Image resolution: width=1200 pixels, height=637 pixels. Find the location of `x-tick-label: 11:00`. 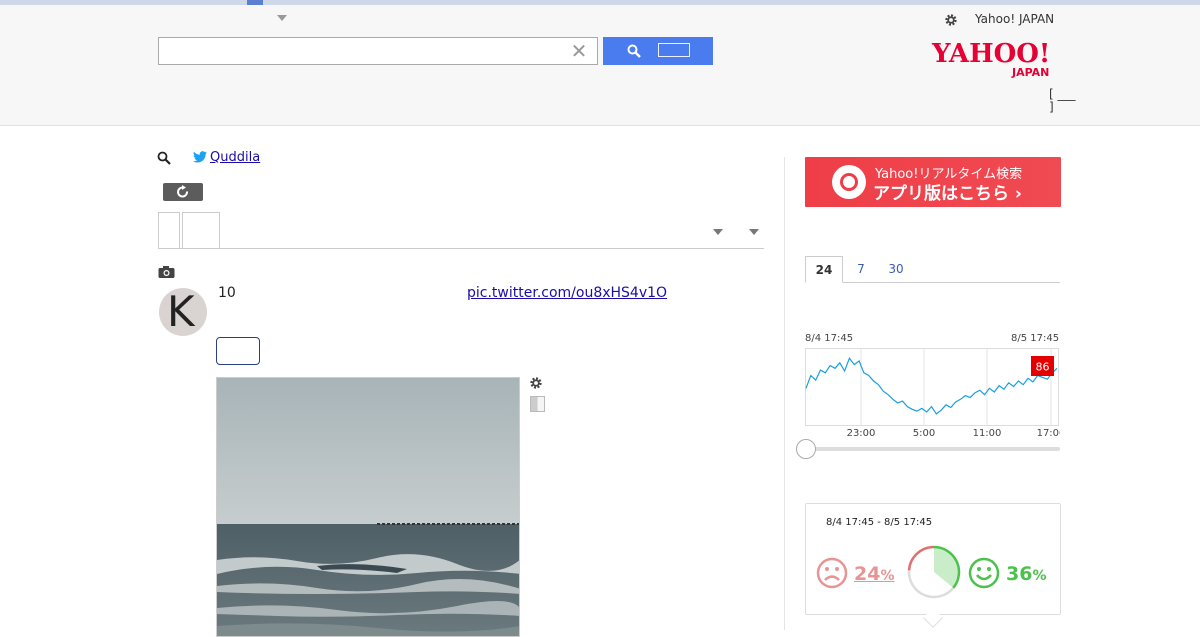

x-tick-label: 11:00 is located at coordinates (987, 433).